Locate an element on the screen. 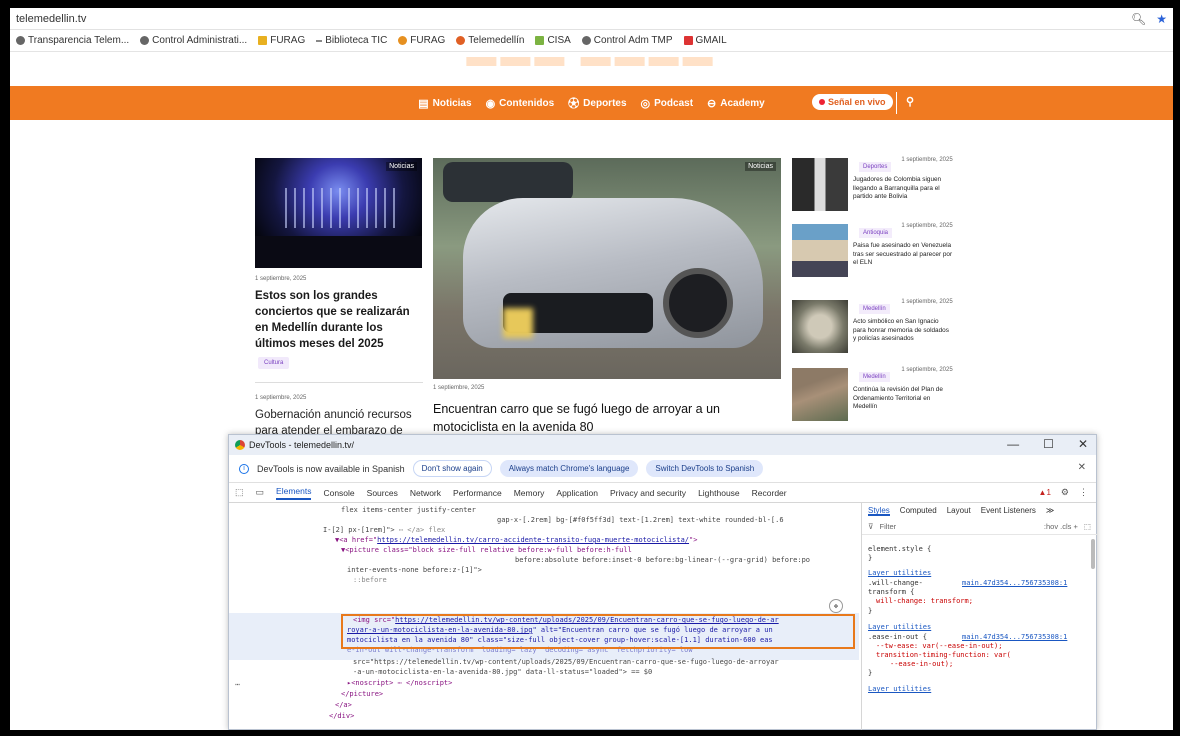  address-bar: telemedellin.tv 🔍︎ ★ is located at coordinates (591, 19).